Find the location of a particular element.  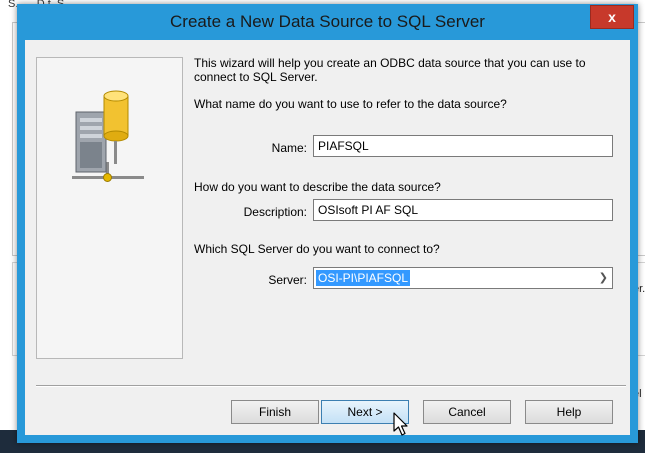

chevron-down-icon: ❯ is located at coordinates (603, 278).